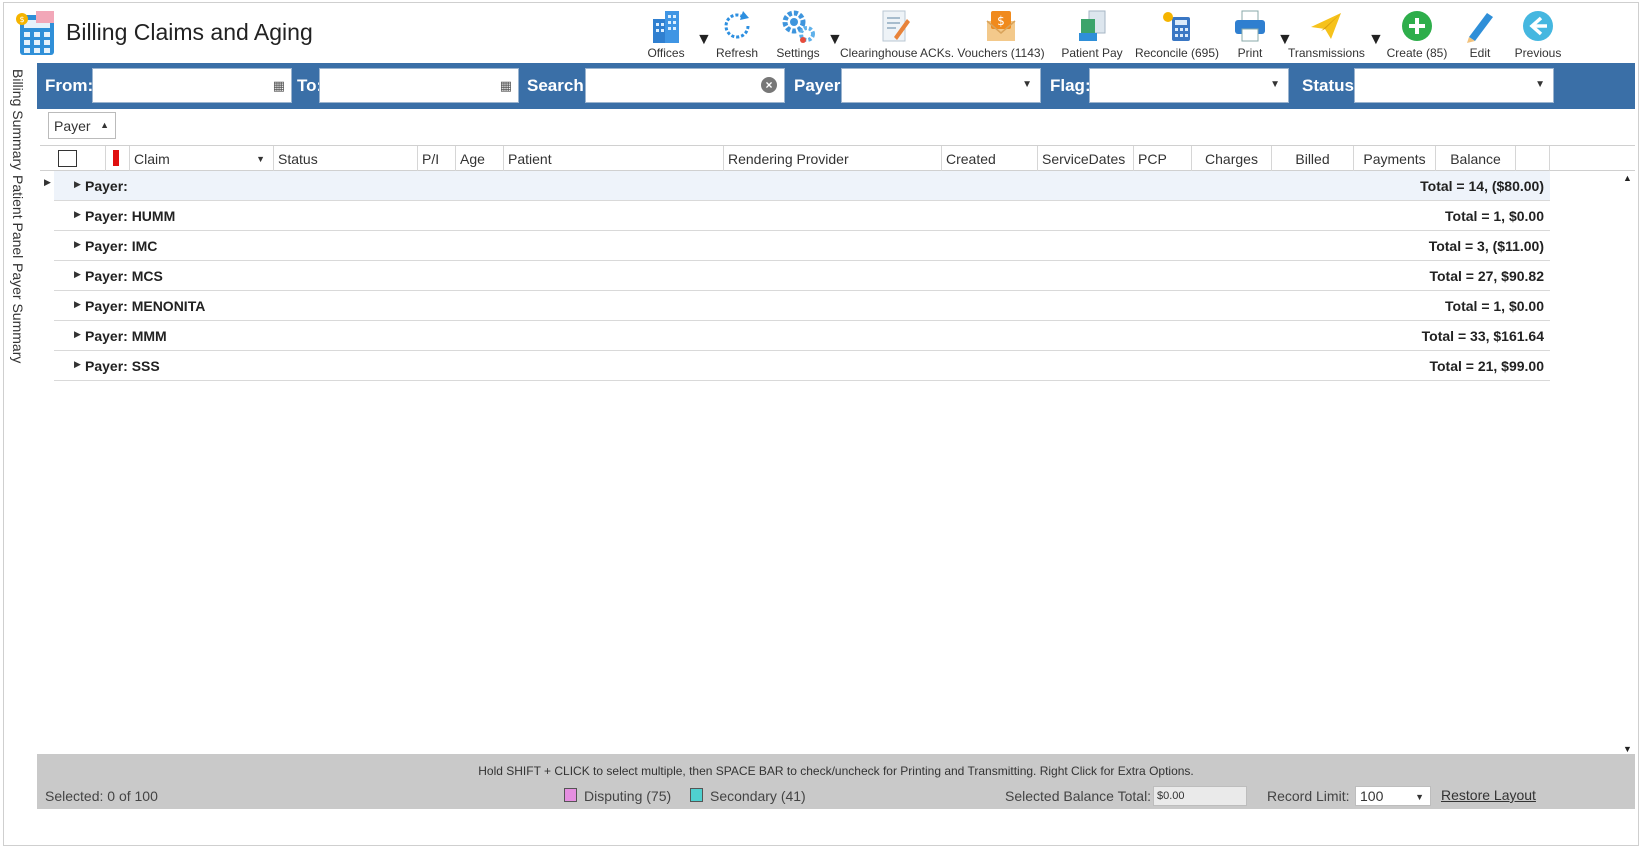 This screenshot has height=851, width=1642. I want to click on group-row: ▶ Payer: MENONITA Total = 1, $0.00, so click(802, 306).